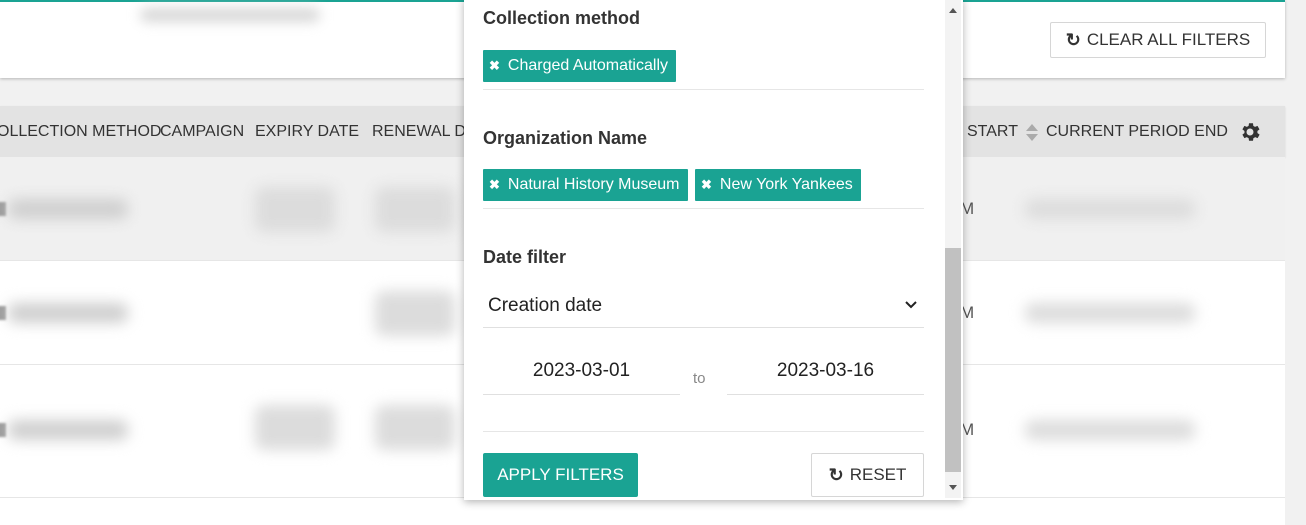 The image size is (1306, 525). What do you see at coordinates (992, 132) in the screenshot?
I see `column-header-current-period-start: START` at bounding box center [992, 132].